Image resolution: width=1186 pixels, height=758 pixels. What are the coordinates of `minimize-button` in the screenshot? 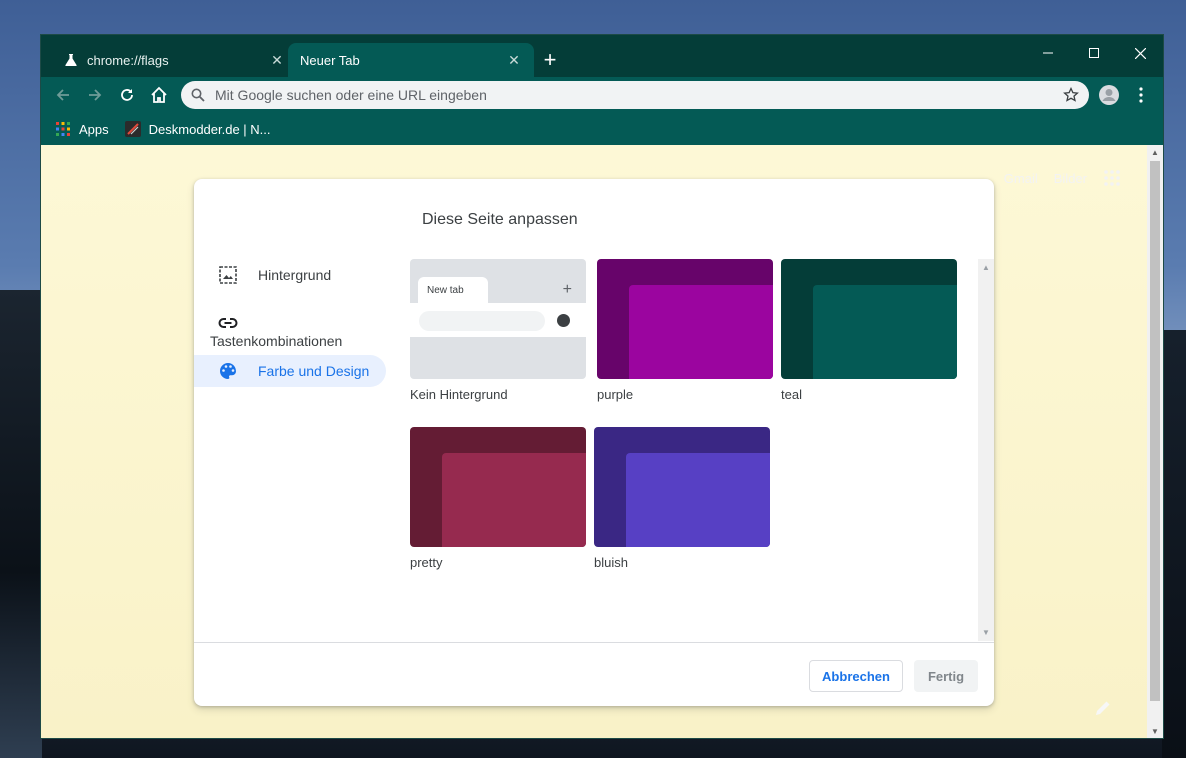 It's located at (1048, 53).